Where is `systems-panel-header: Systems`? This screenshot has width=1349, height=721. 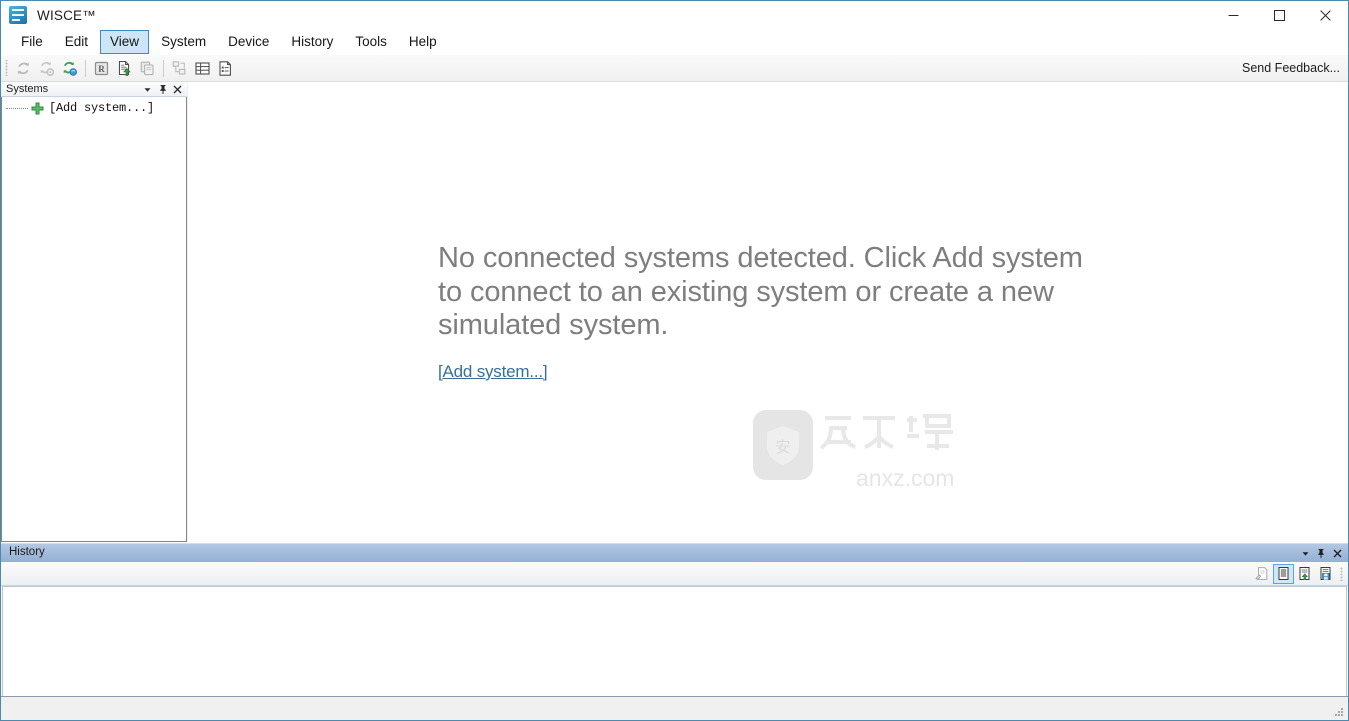 systems-panel-header: Systems is located at coordinates (94, 89).